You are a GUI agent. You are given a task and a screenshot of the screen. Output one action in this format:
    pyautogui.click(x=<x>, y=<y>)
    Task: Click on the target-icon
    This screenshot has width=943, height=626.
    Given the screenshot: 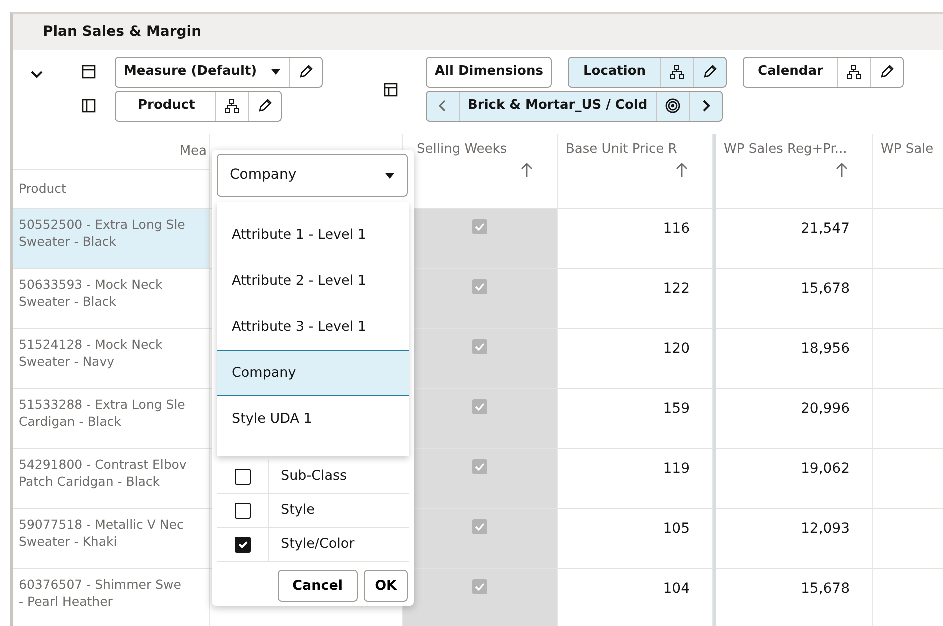 What is the action you would take?
    pyautogui.click(x=672, y=106)
    